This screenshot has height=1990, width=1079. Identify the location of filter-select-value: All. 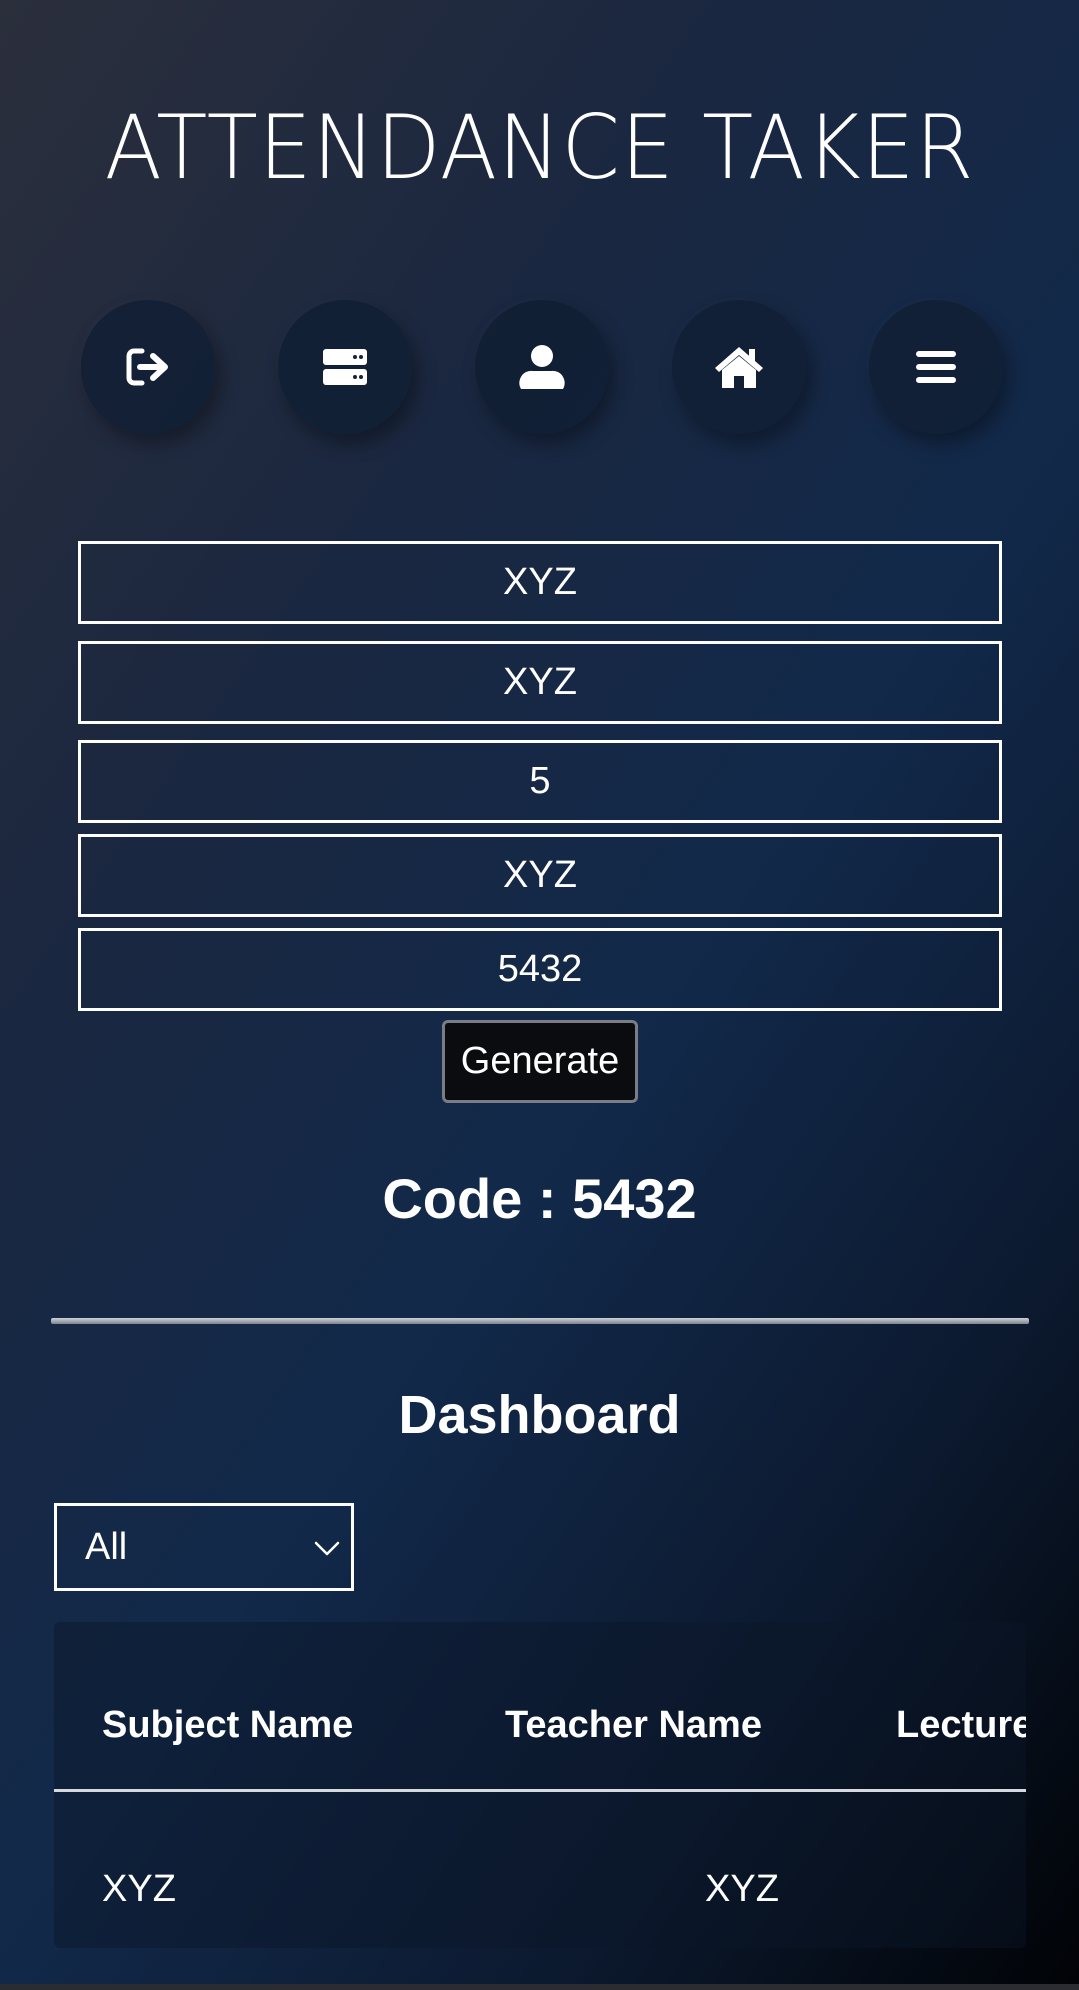
(106, 1547).